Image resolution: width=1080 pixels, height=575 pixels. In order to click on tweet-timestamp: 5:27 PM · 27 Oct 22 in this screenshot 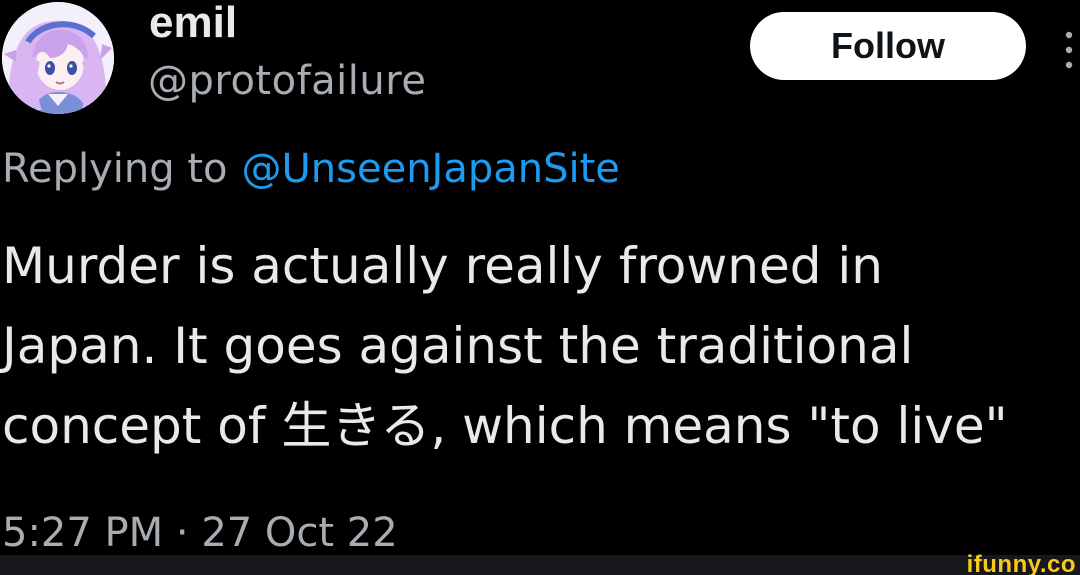, I will do `click(200, 533)`.